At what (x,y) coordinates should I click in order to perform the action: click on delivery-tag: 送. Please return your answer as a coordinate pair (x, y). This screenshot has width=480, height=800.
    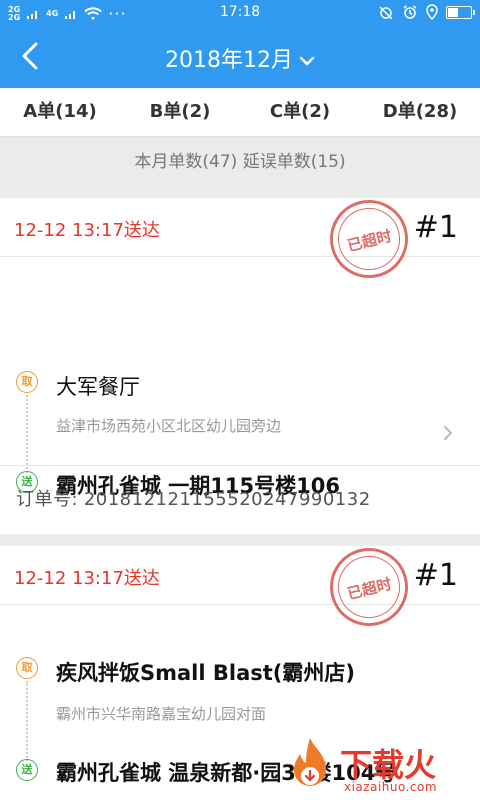
    Looking at the image, I should click on (27, 770).